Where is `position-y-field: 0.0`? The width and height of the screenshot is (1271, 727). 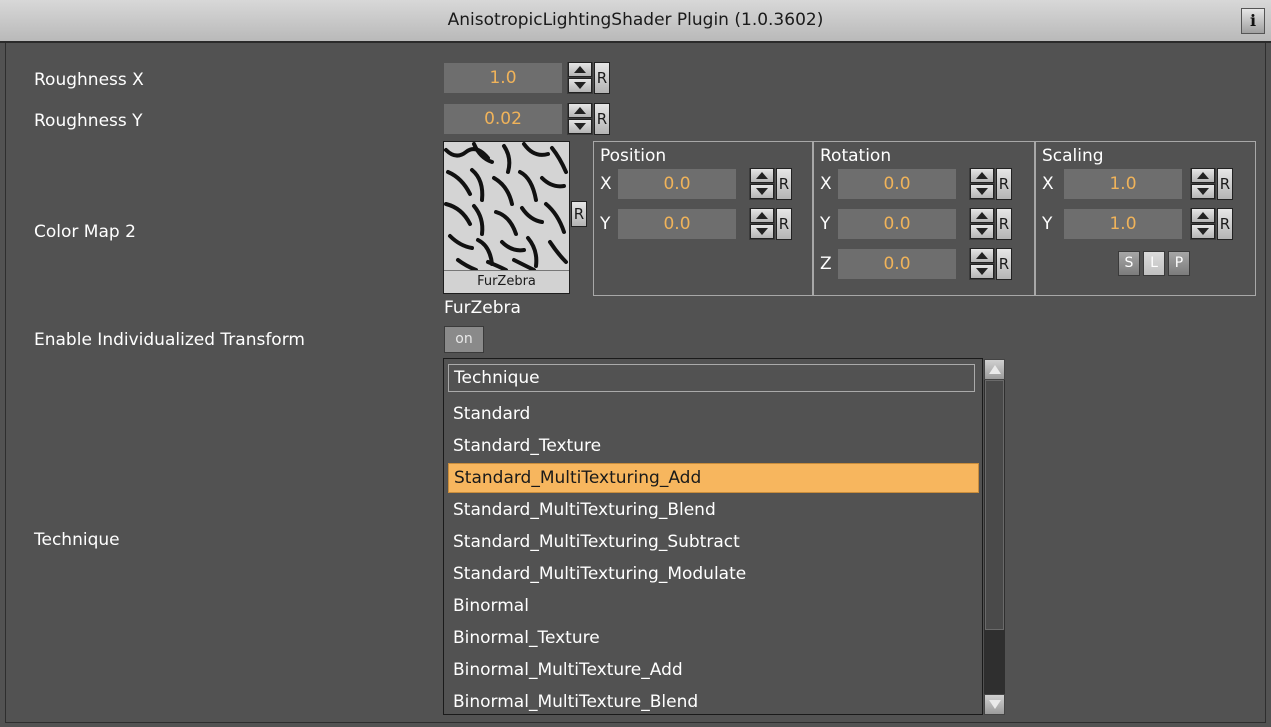 position-y-field: 0.0 is located at coordinates (677, 224).